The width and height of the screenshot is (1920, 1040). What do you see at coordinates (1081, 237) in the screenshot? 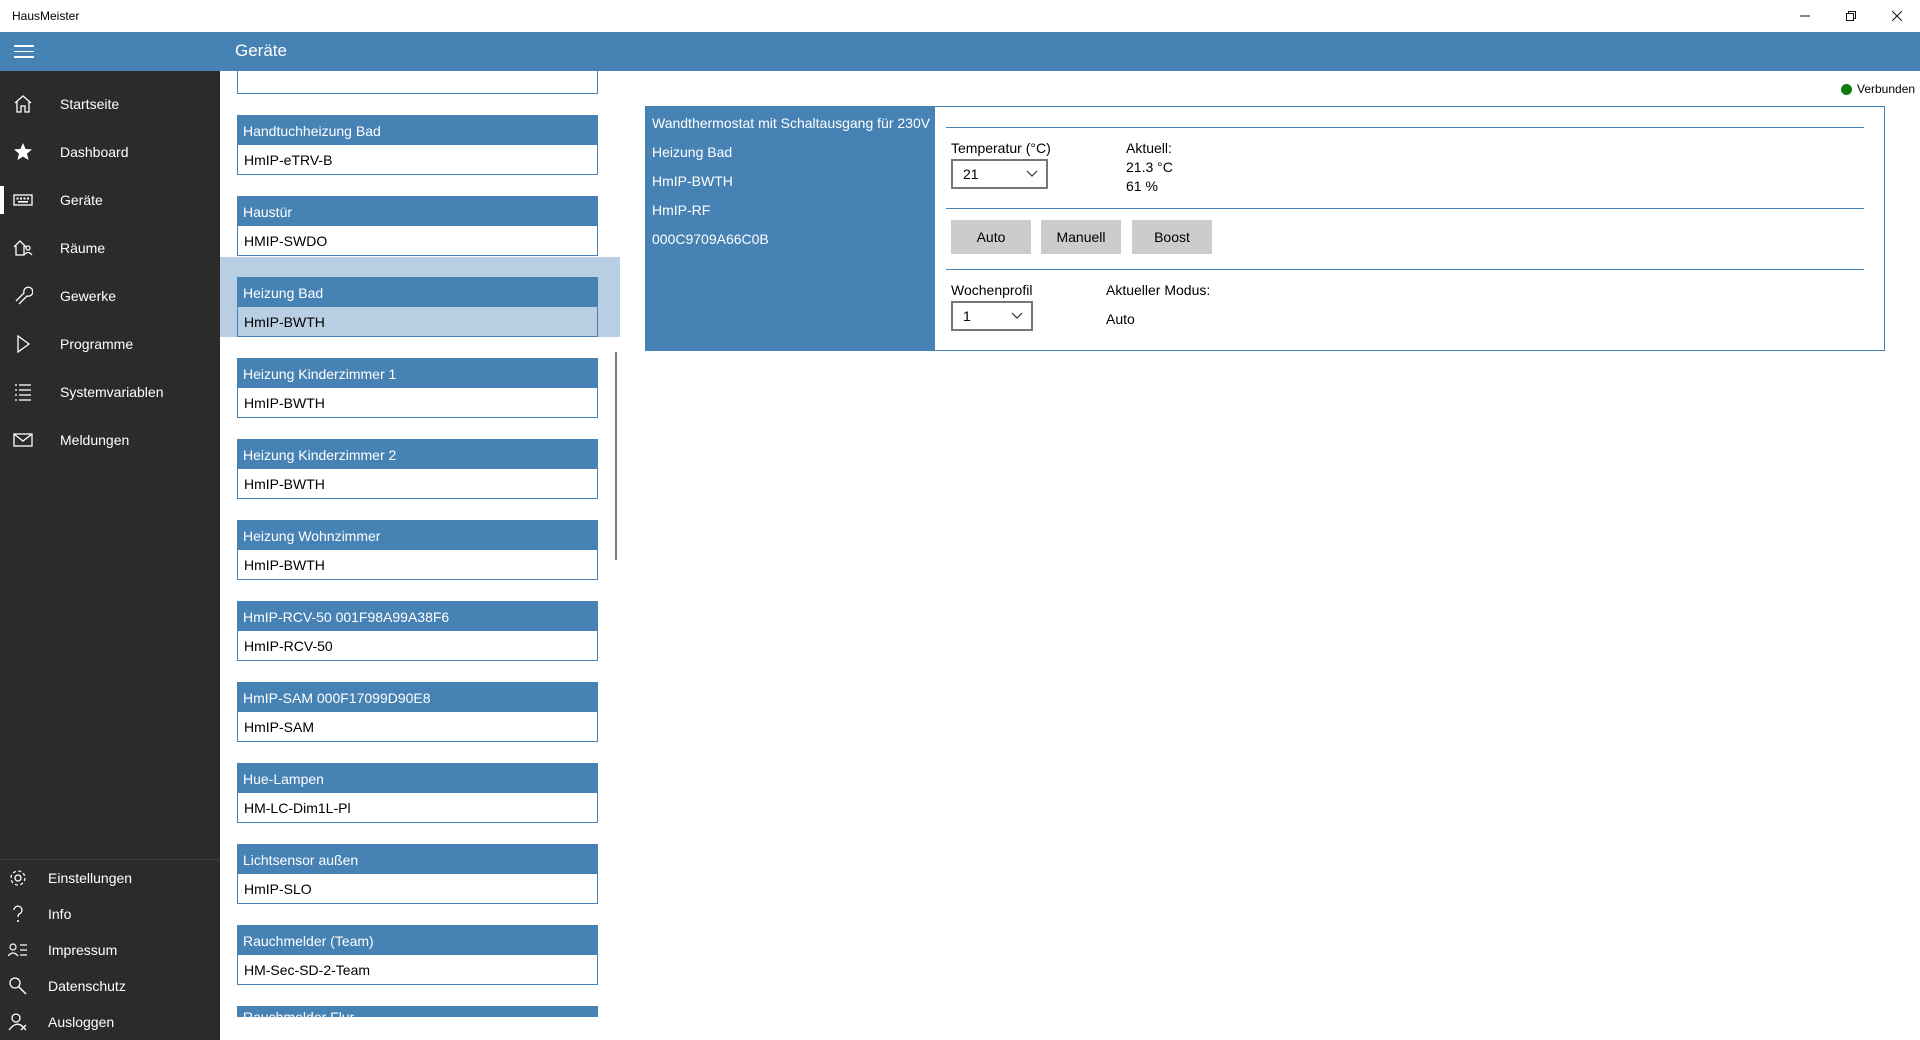
I see `manual-button: Manuell` at bounding box center [1081, 237].